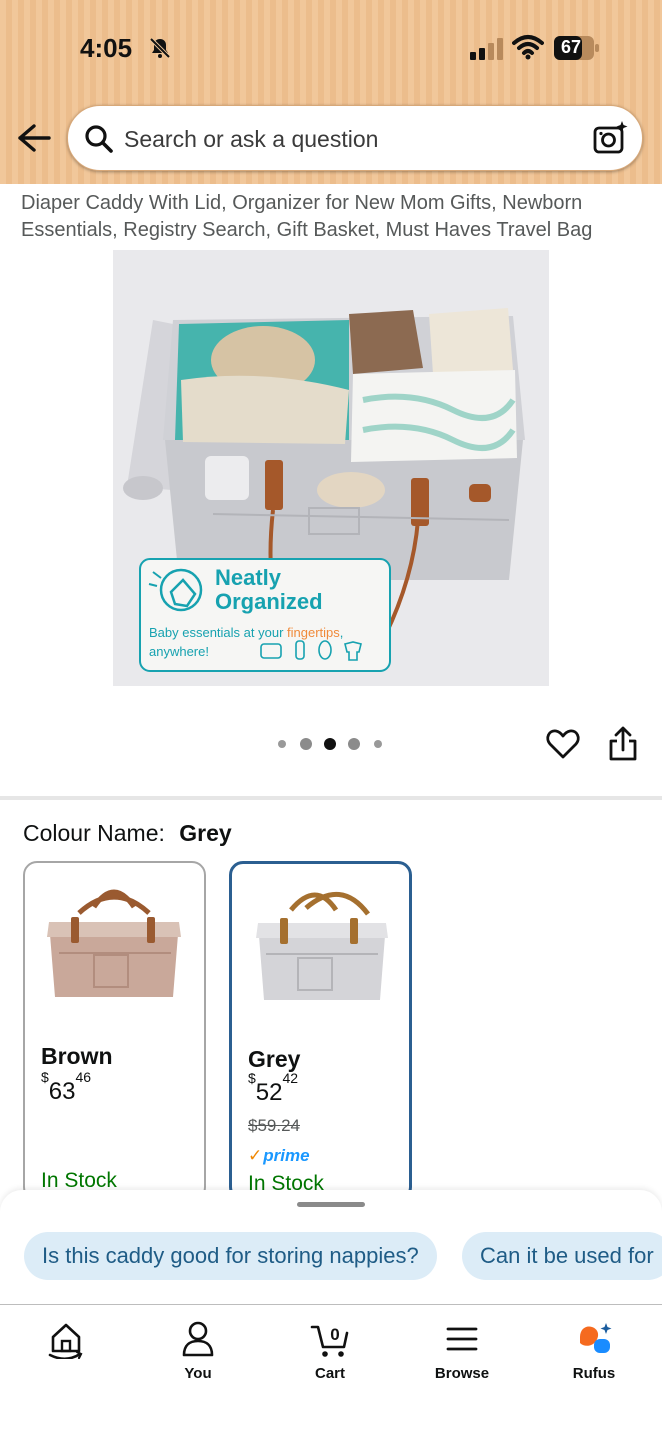  Describe the element at coordinates (610, 138) in the screenshot. I see `camera-search-icon` at that location.